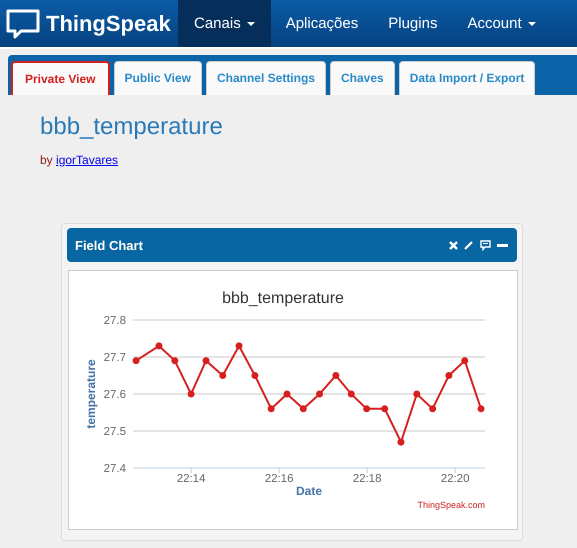  I want to click on y-tick-label: 27.7, so click(115, 358).